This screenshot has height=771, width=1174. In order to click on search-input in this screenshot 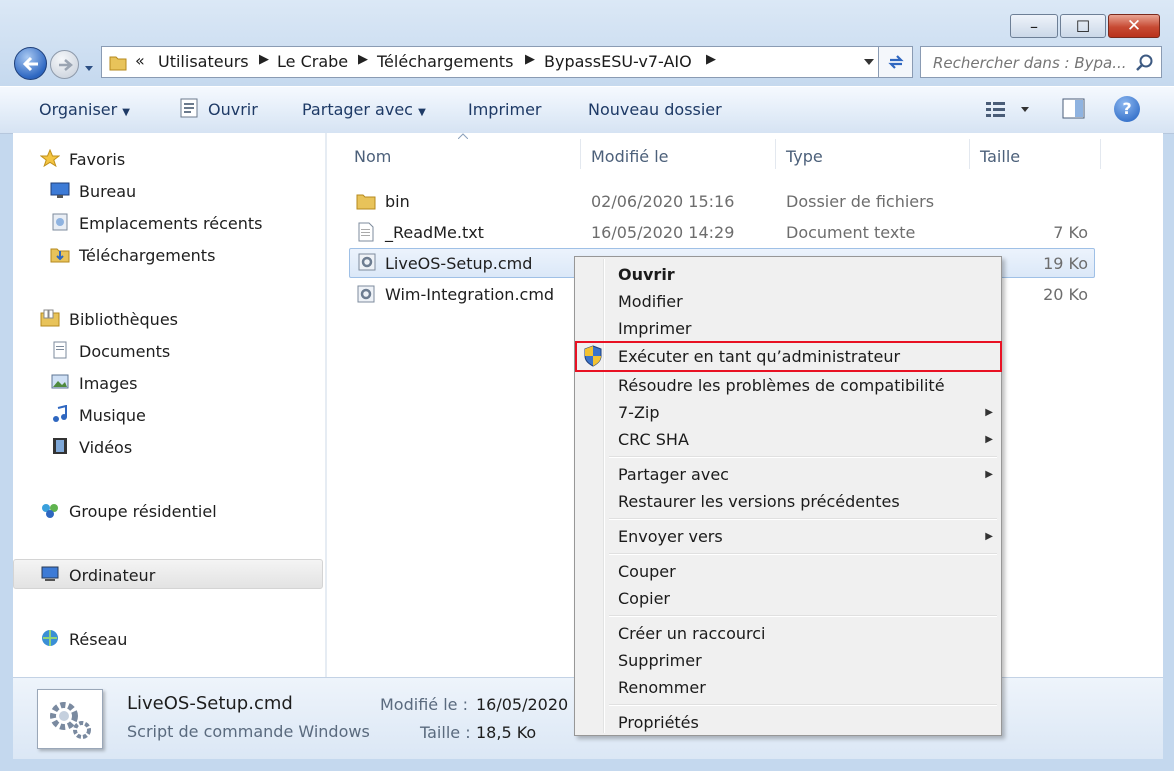, I will do `click(1033, 63)`.